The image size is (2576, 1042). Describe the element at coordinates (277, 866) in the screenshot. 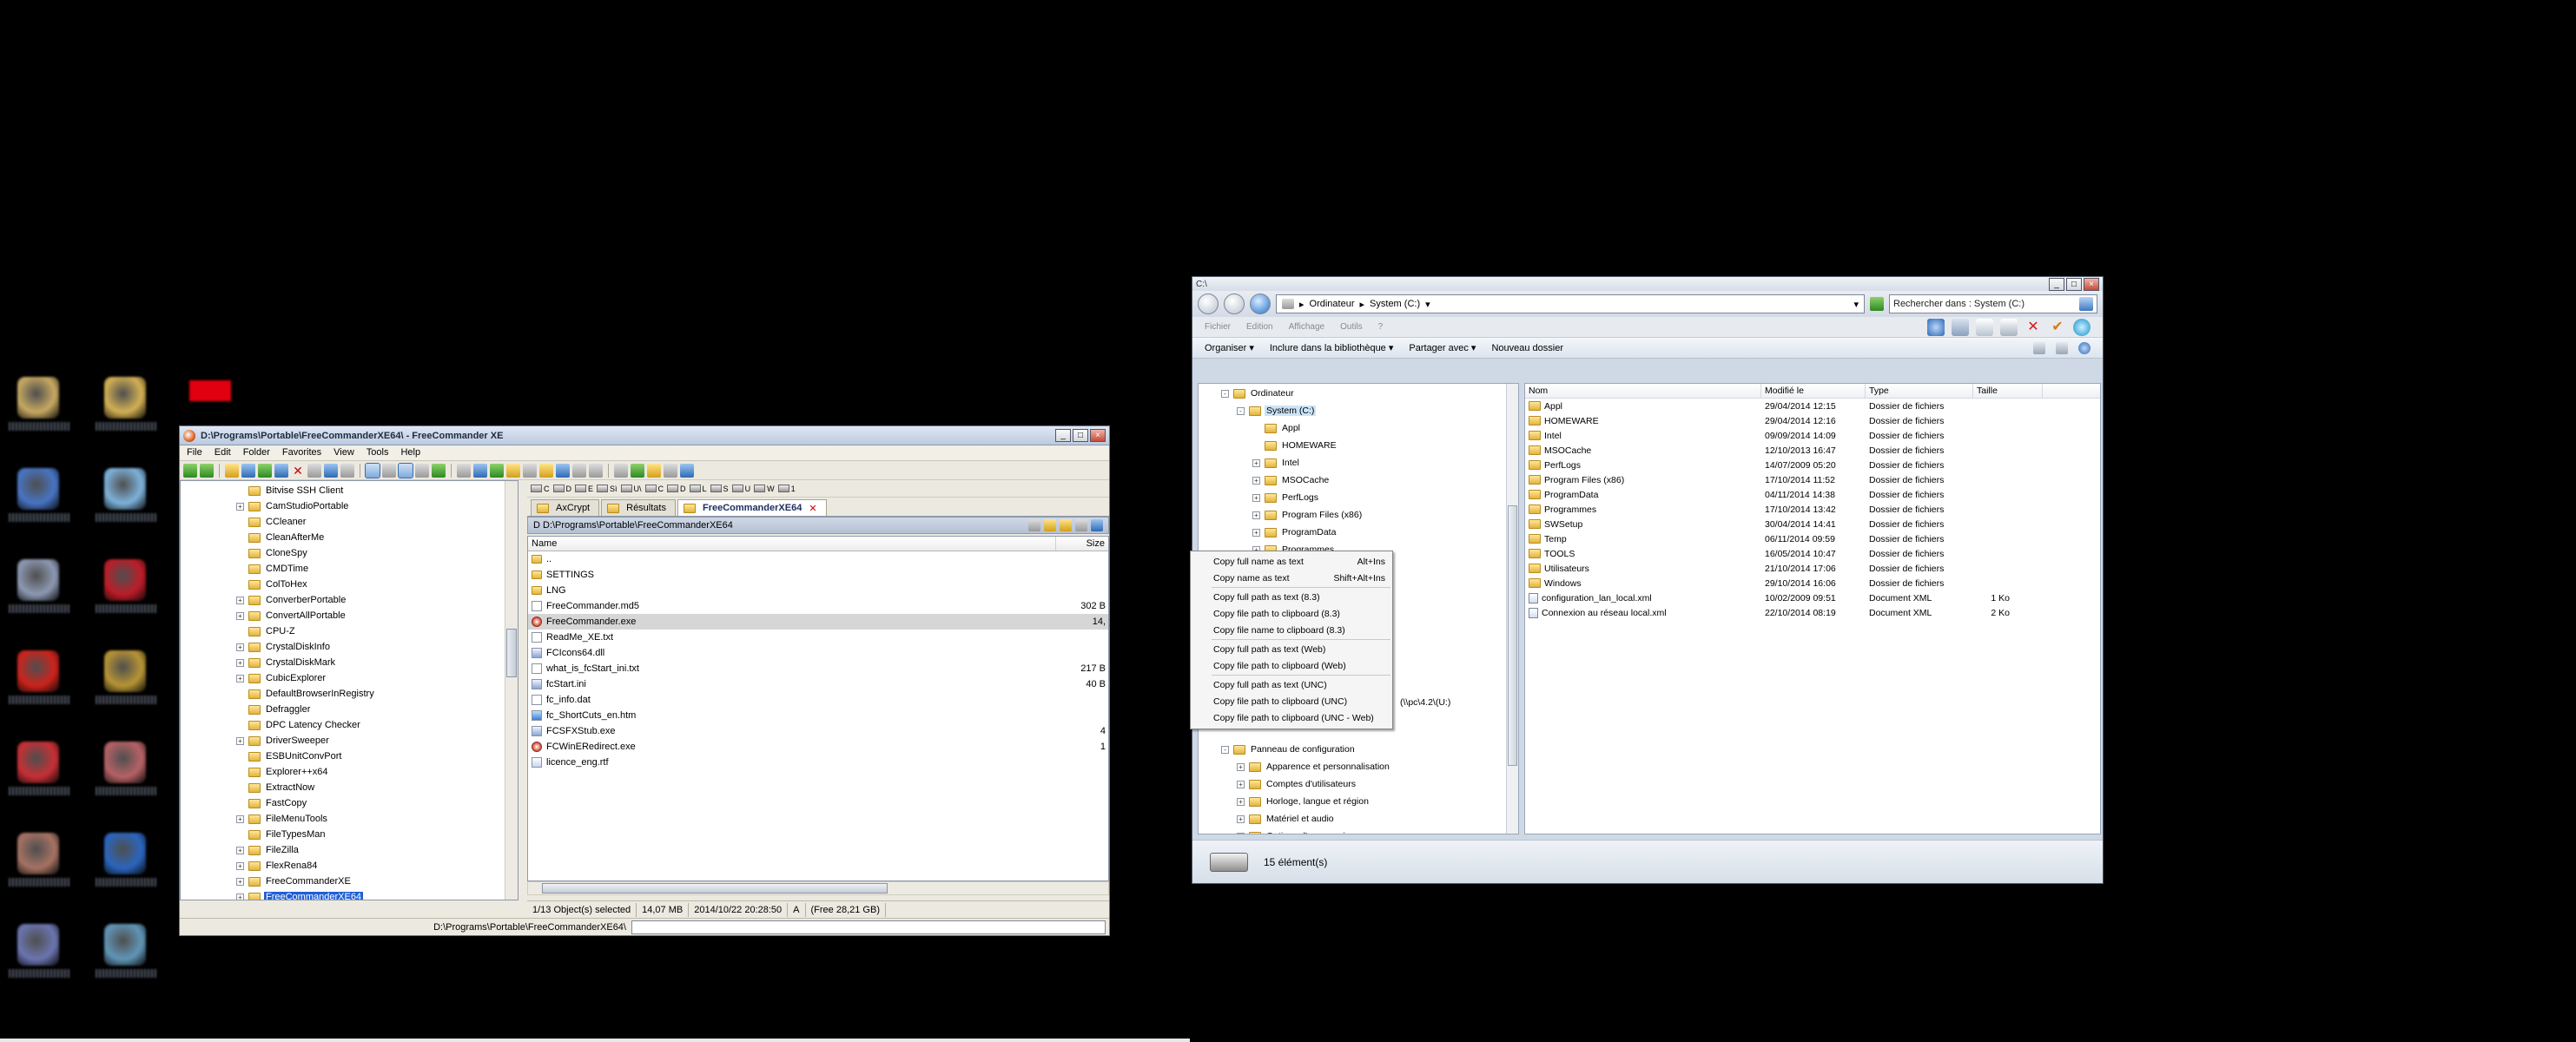

I see `tree-item: + FlexRena84` at that location.